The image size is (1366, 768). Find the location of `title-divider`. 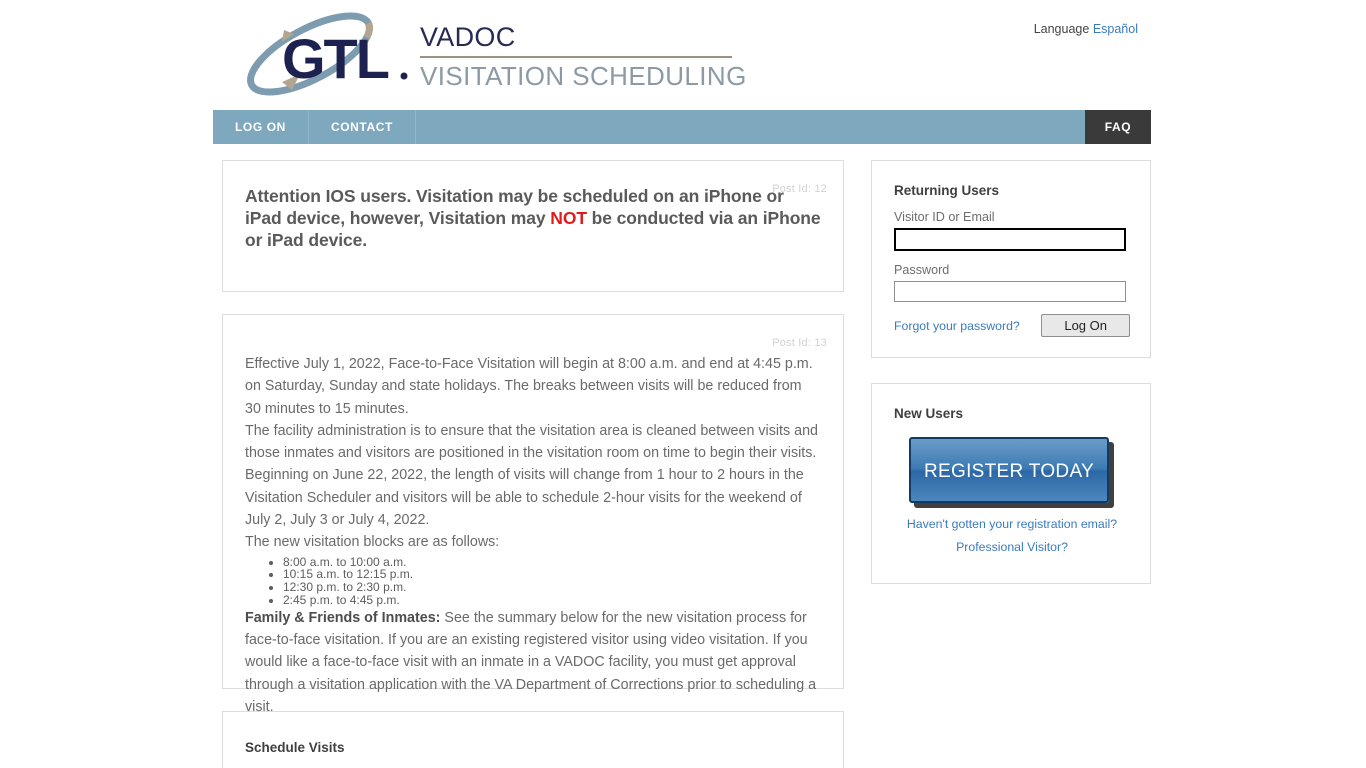

title-divider is located at coordinates (576, 57).